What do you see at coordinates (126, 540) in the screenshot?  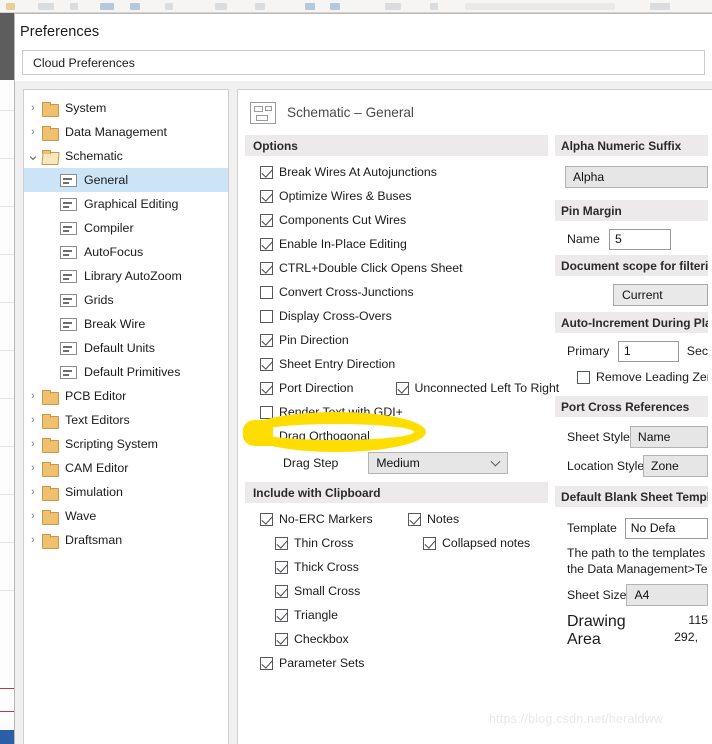 I see `tree-item-draftsman: › Draftsman` at bounding box center [126, 540].